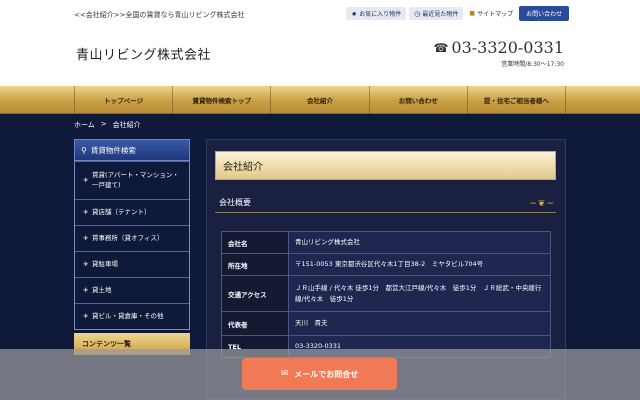  What do you see at coordinates (84, 125) in the screenshot?
I see `breadcrumb-home: ホーム` at bounding box center [84, 125].